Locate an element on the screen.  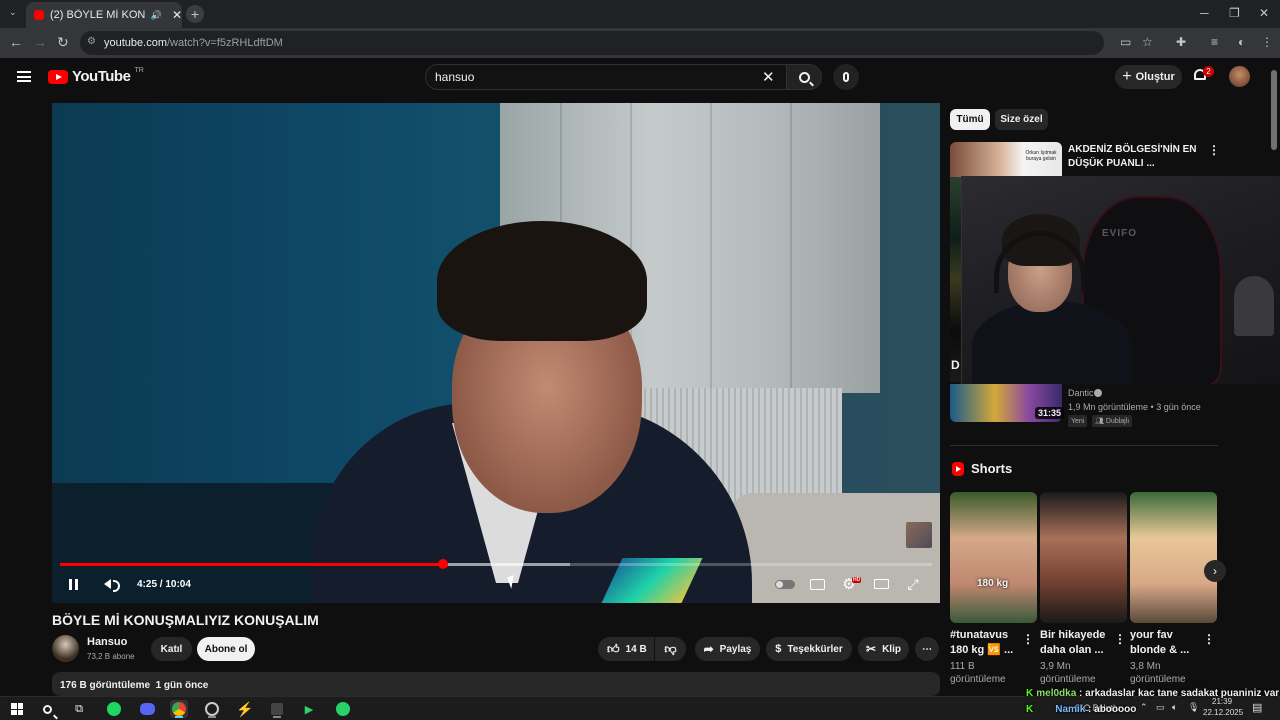
fullscreen-icon: ⤢ is located at coordinates (913, 583).